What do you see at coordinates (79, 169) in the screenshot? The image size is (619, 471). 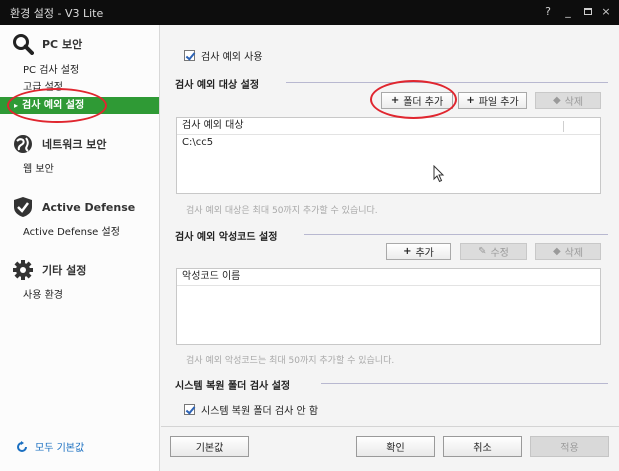 I see `sidebar-item-web-security: 웹 보안` at bounding box center [79, 169].